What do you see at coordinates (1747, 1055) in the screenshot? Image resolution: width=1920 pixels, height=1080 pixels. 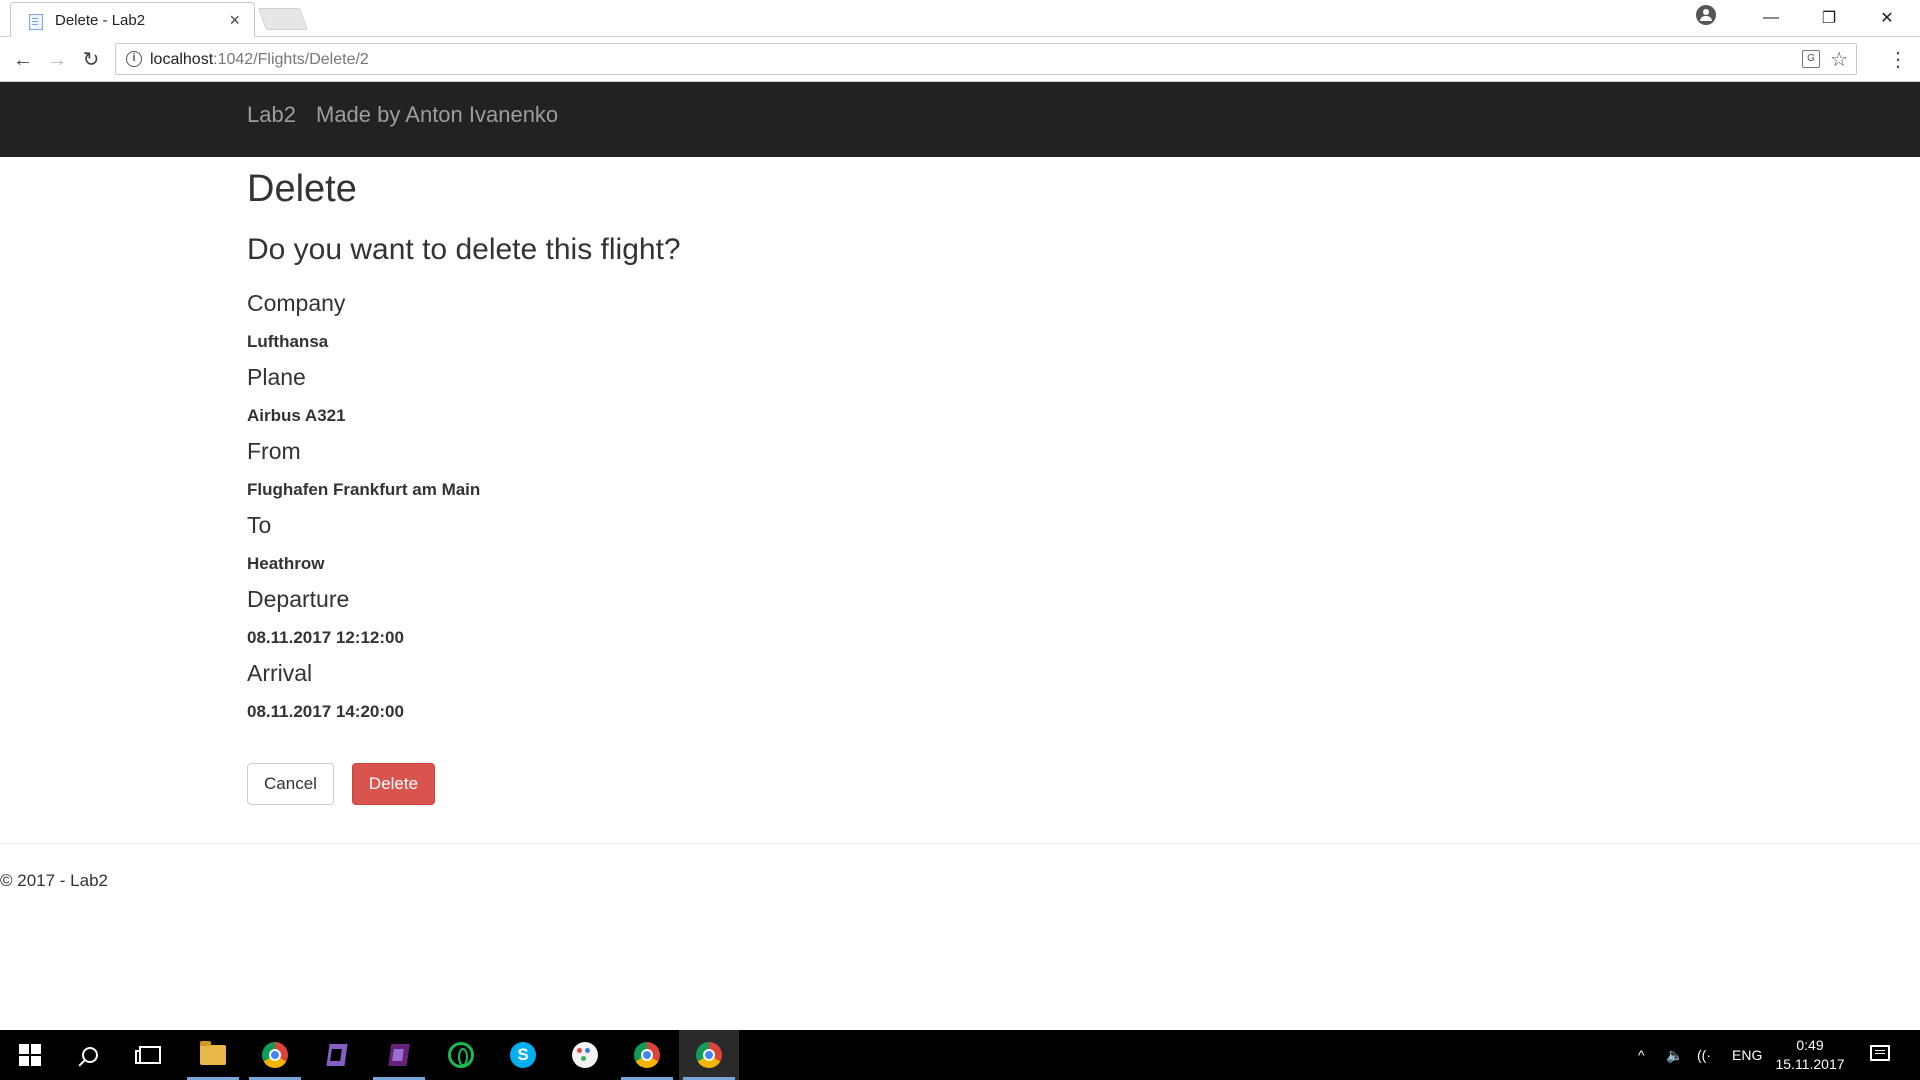 I see `language-indicator: ENG` at bounding box center [1747, 1055].